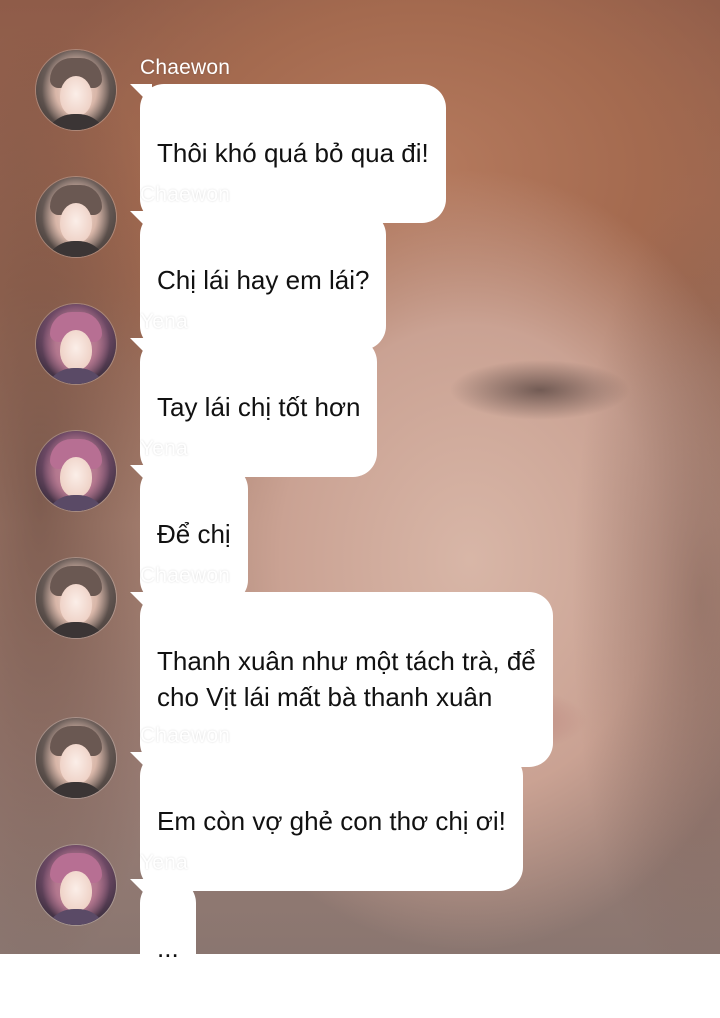 This screenshot has height=1018, width=720. I want to click on message-text: Để chị, so click(194, 534).